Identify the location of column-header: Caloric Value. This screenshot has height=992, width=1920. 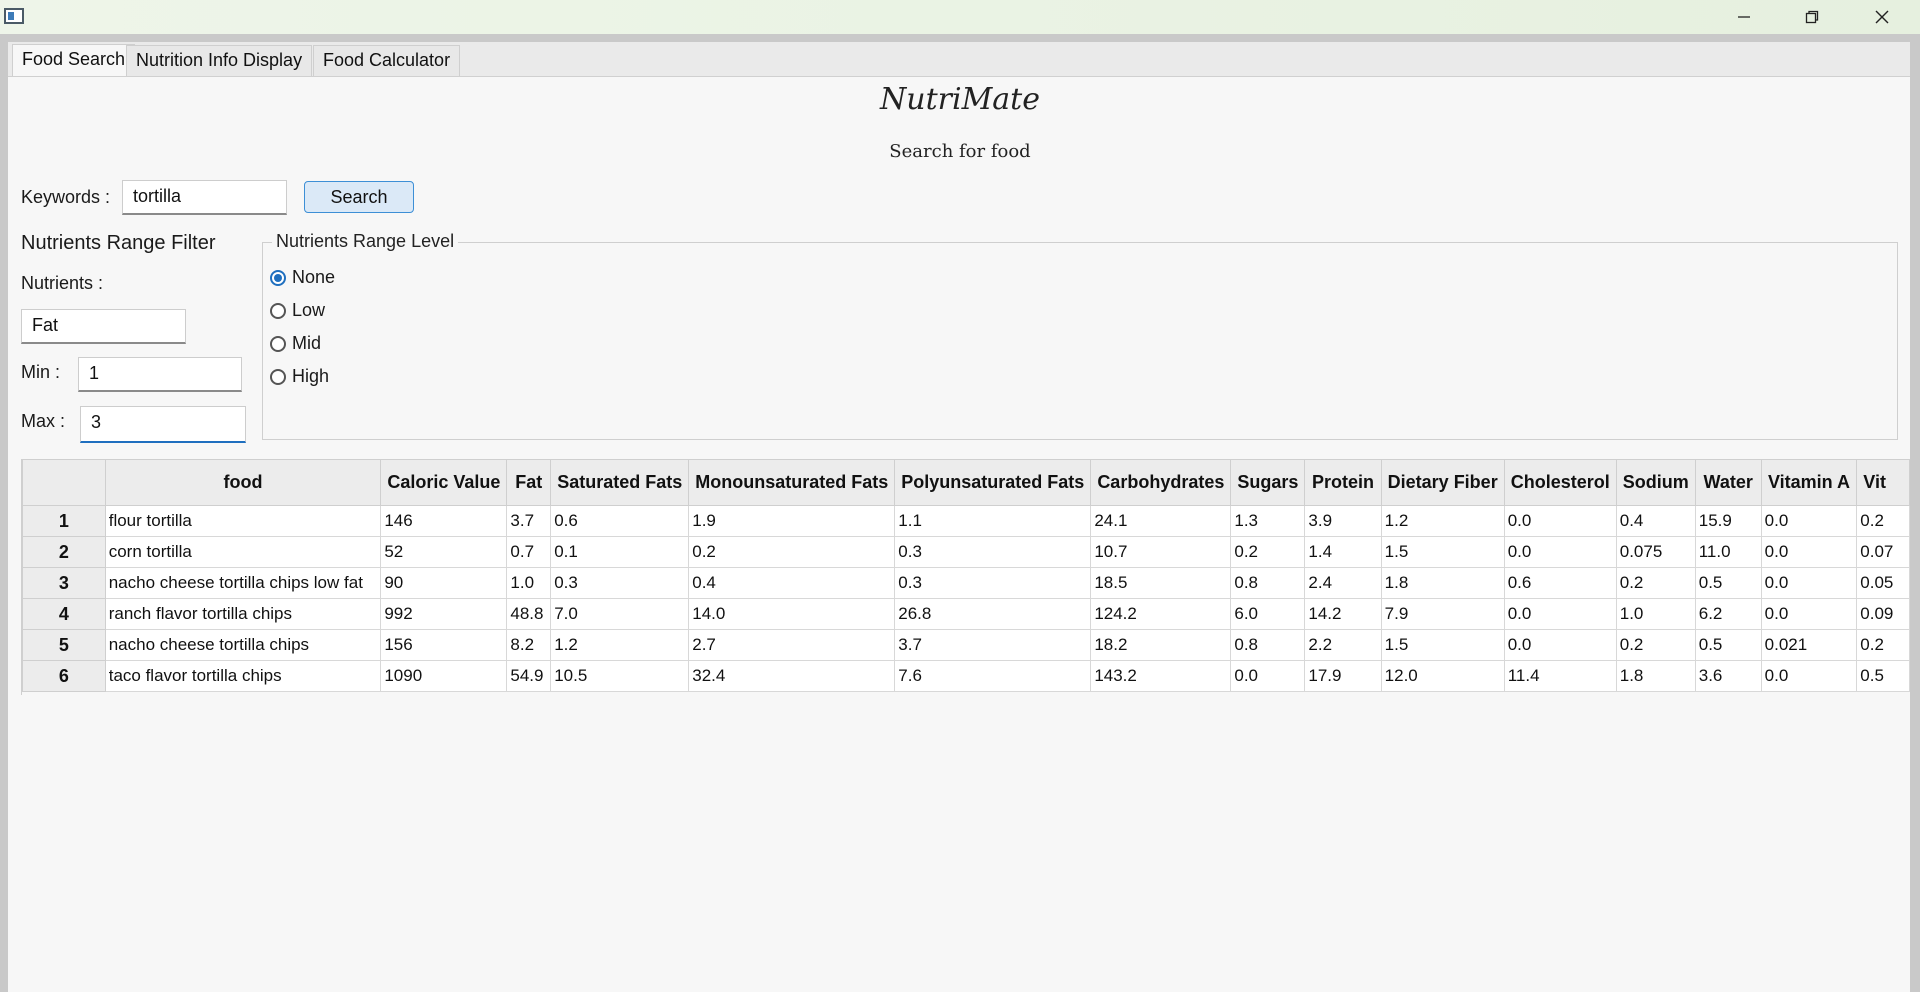
(444, 482).